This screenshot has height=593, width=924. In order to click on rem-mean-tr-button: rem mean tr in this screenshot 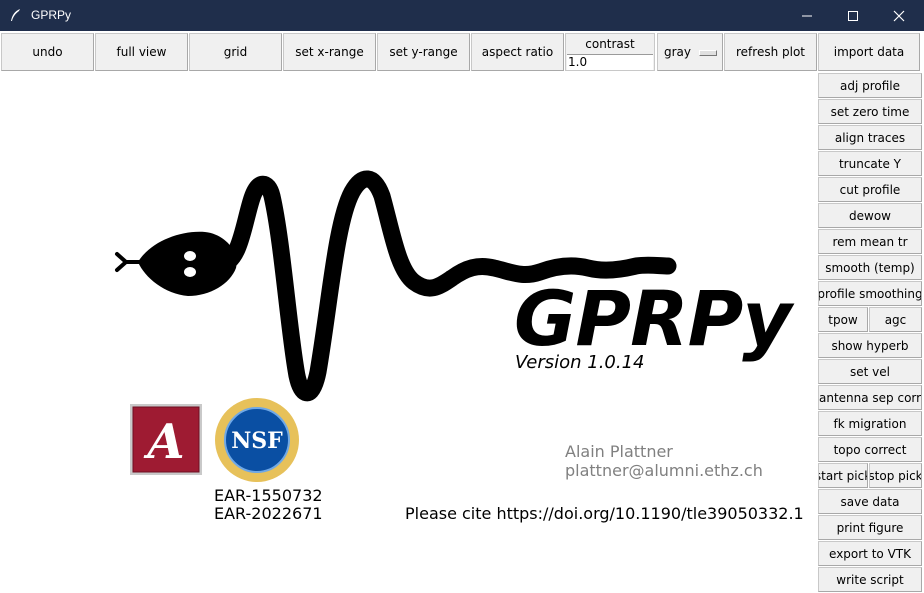, I will do `click(870, 241)`.